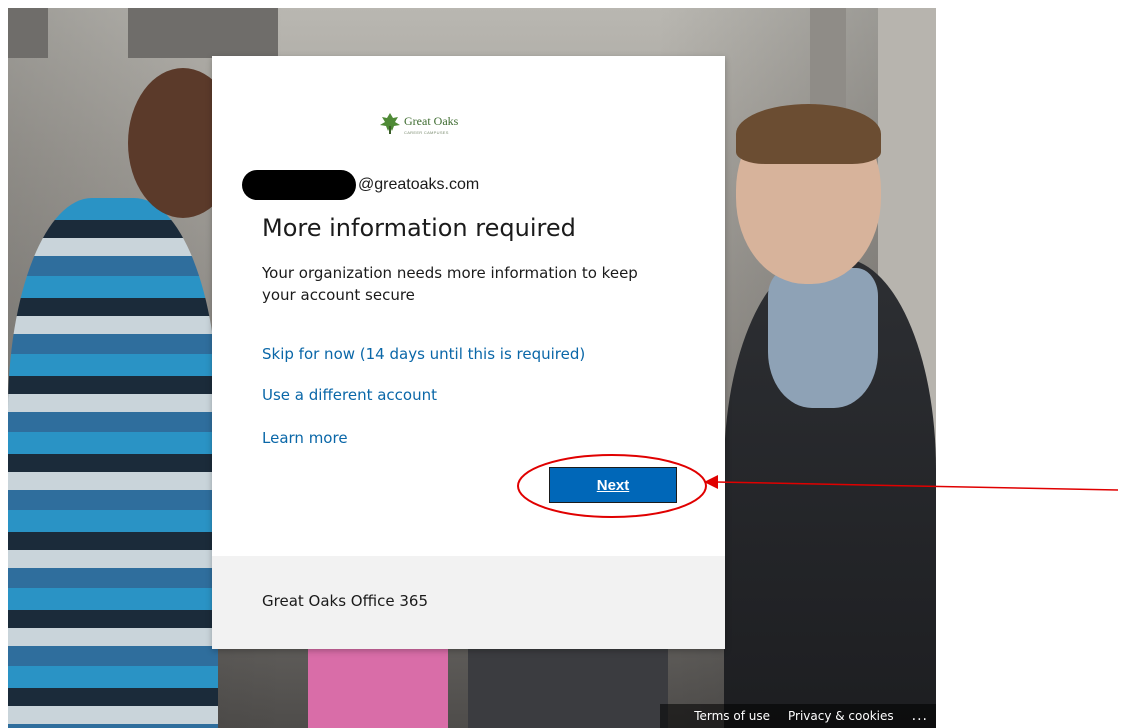 The image size is (1128, 728). Describe the element at coordinates (823, 338) in the screenshot. I see `background-person-right-collar` at that location.